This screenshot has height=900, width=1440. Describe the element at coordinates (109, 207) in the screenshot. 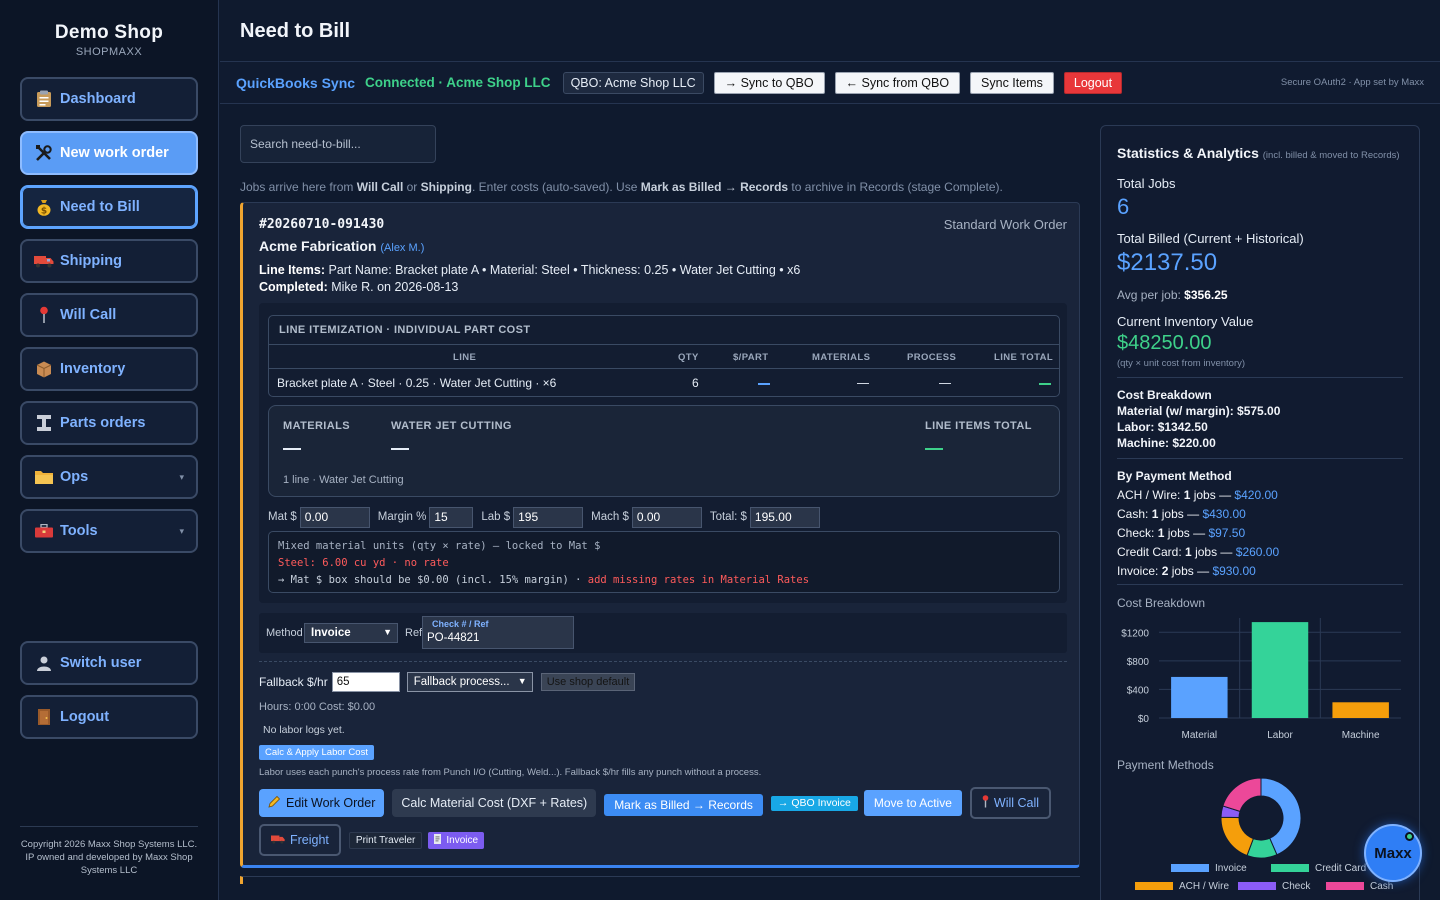

I see `sidebar-item-need-to-bill: $ Need to Bill` at that location.